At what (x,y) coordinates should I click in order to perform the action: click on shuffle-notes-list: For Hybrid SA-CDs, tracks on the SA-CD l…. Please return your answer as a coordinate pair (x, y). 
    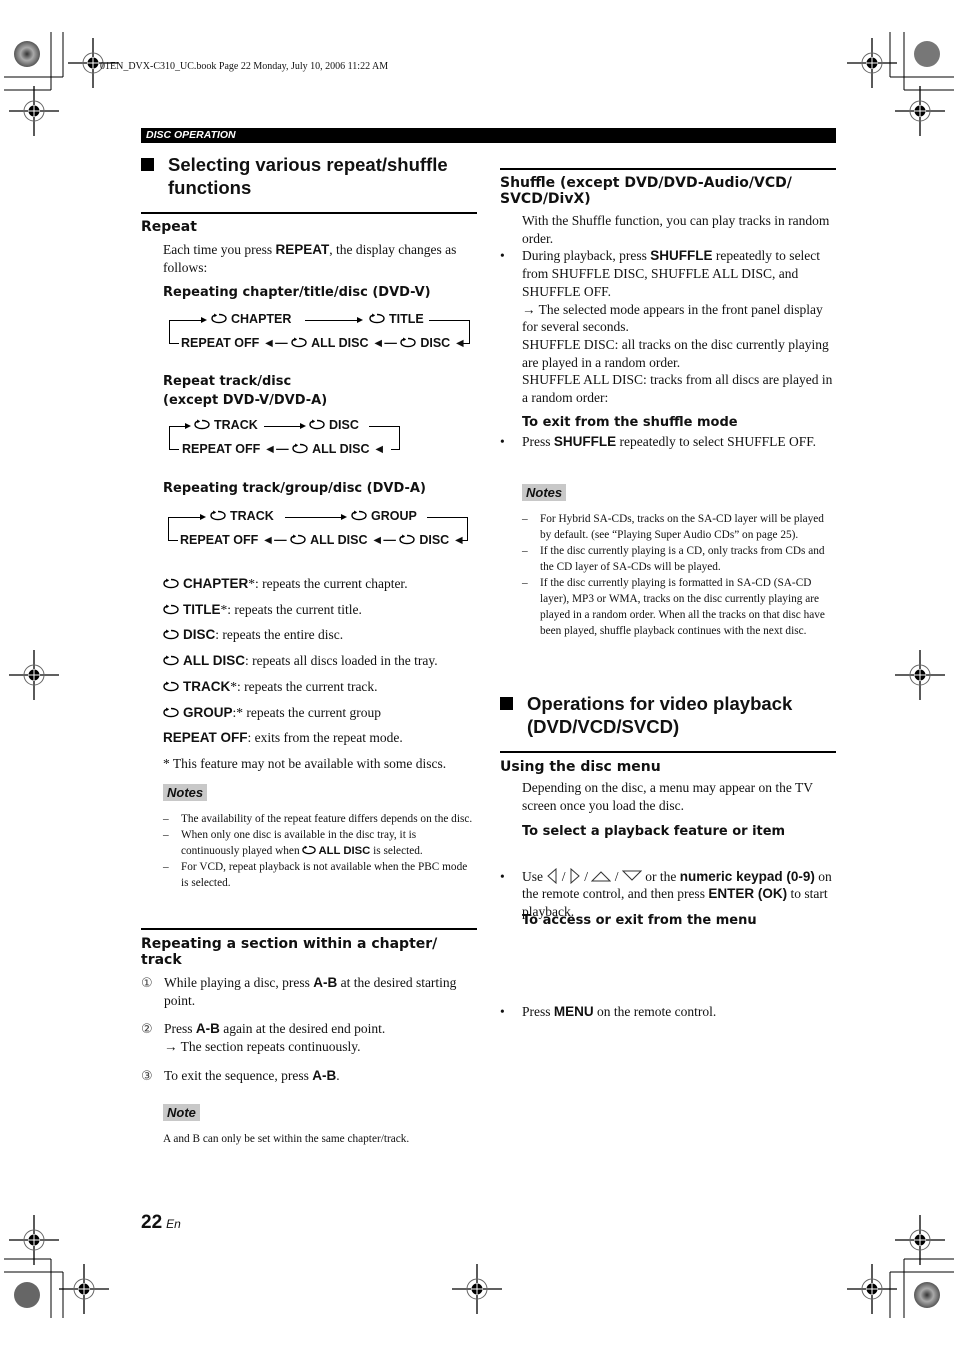
    Looking at the image, I should click on (679, 575).